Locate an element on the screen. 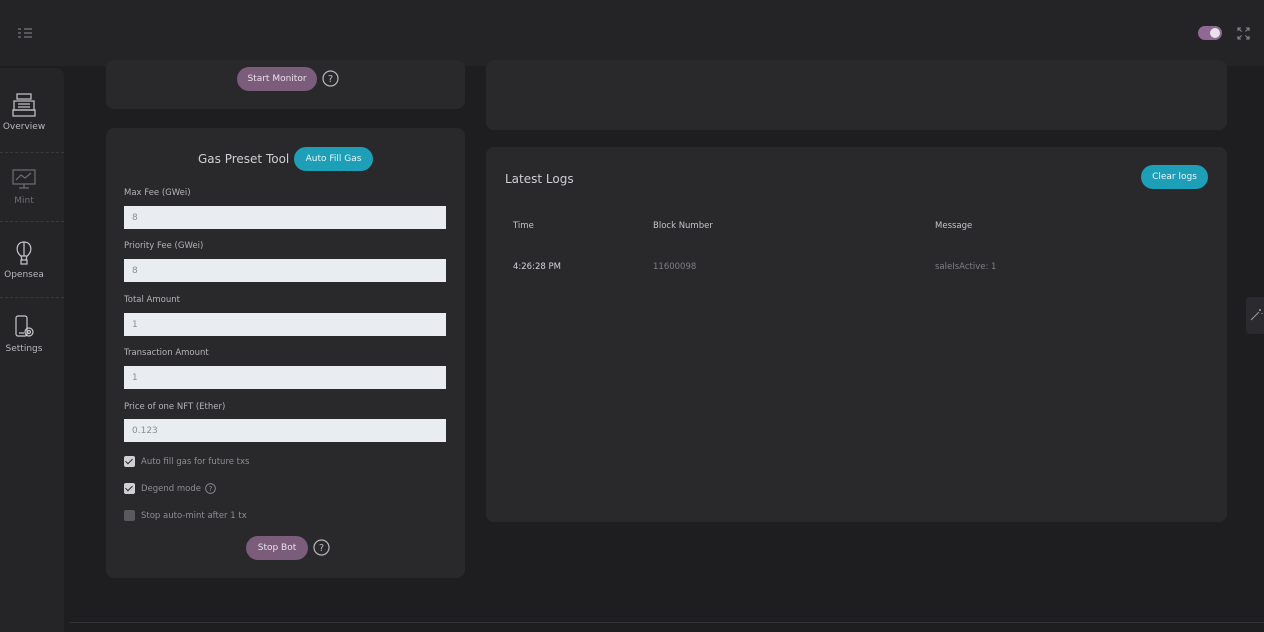 The height and width of the screenshot is (632, 1264). column-header-block-number: Block Number is located at coordinates (683, 226).